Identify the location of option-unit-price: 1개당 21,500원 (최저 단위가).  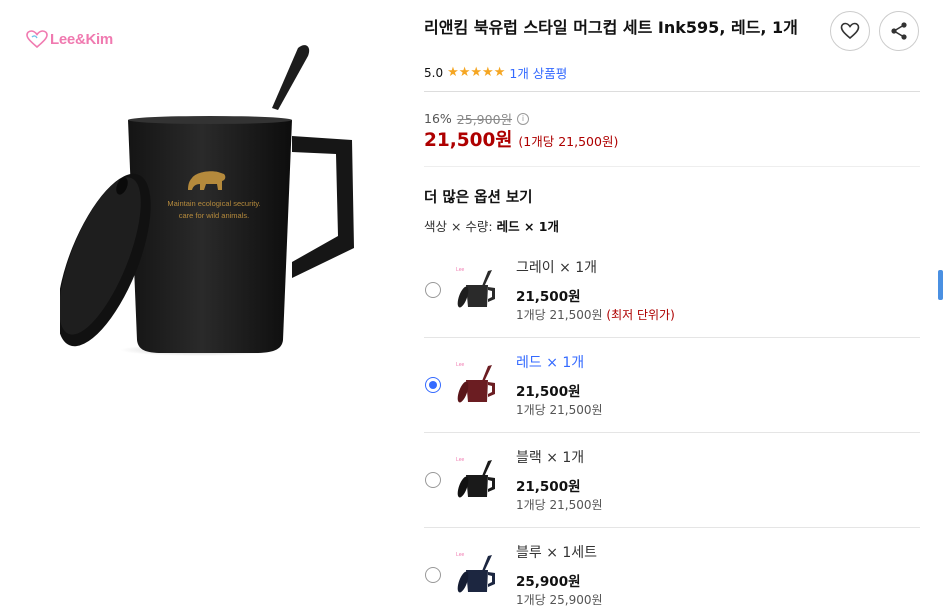
(595, 315).